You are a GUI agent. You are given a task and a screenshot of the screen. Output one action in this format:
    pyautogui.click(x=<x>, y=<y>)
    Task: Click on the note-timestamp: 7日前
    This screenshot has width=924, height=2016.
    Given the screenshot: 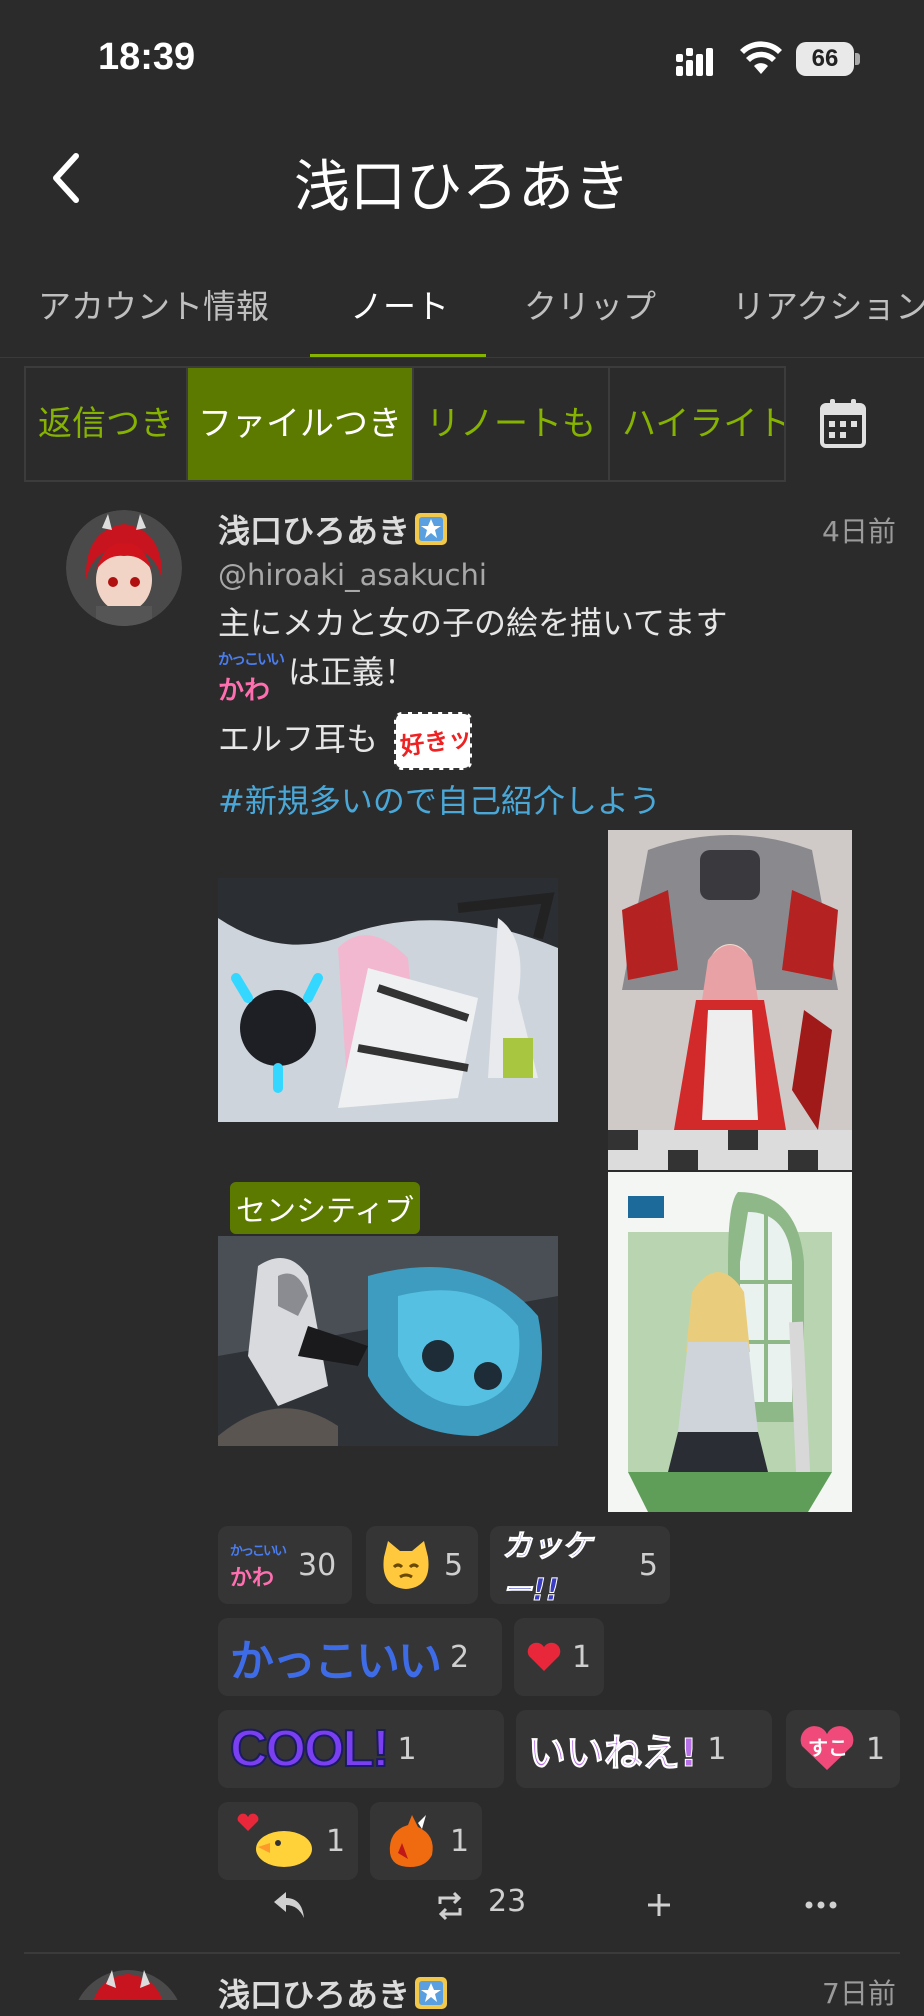 What is the action you would take?
    pyautogui.click(x=859, y=1992)
    